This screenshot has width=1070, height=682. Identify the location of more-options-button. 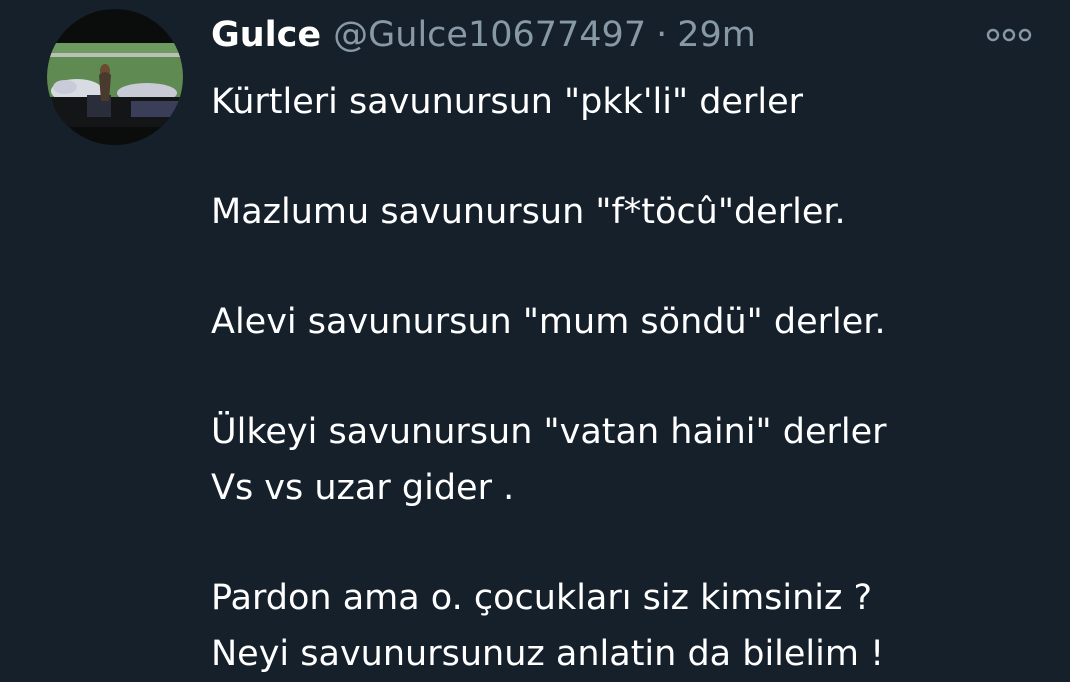
(1009, 35).